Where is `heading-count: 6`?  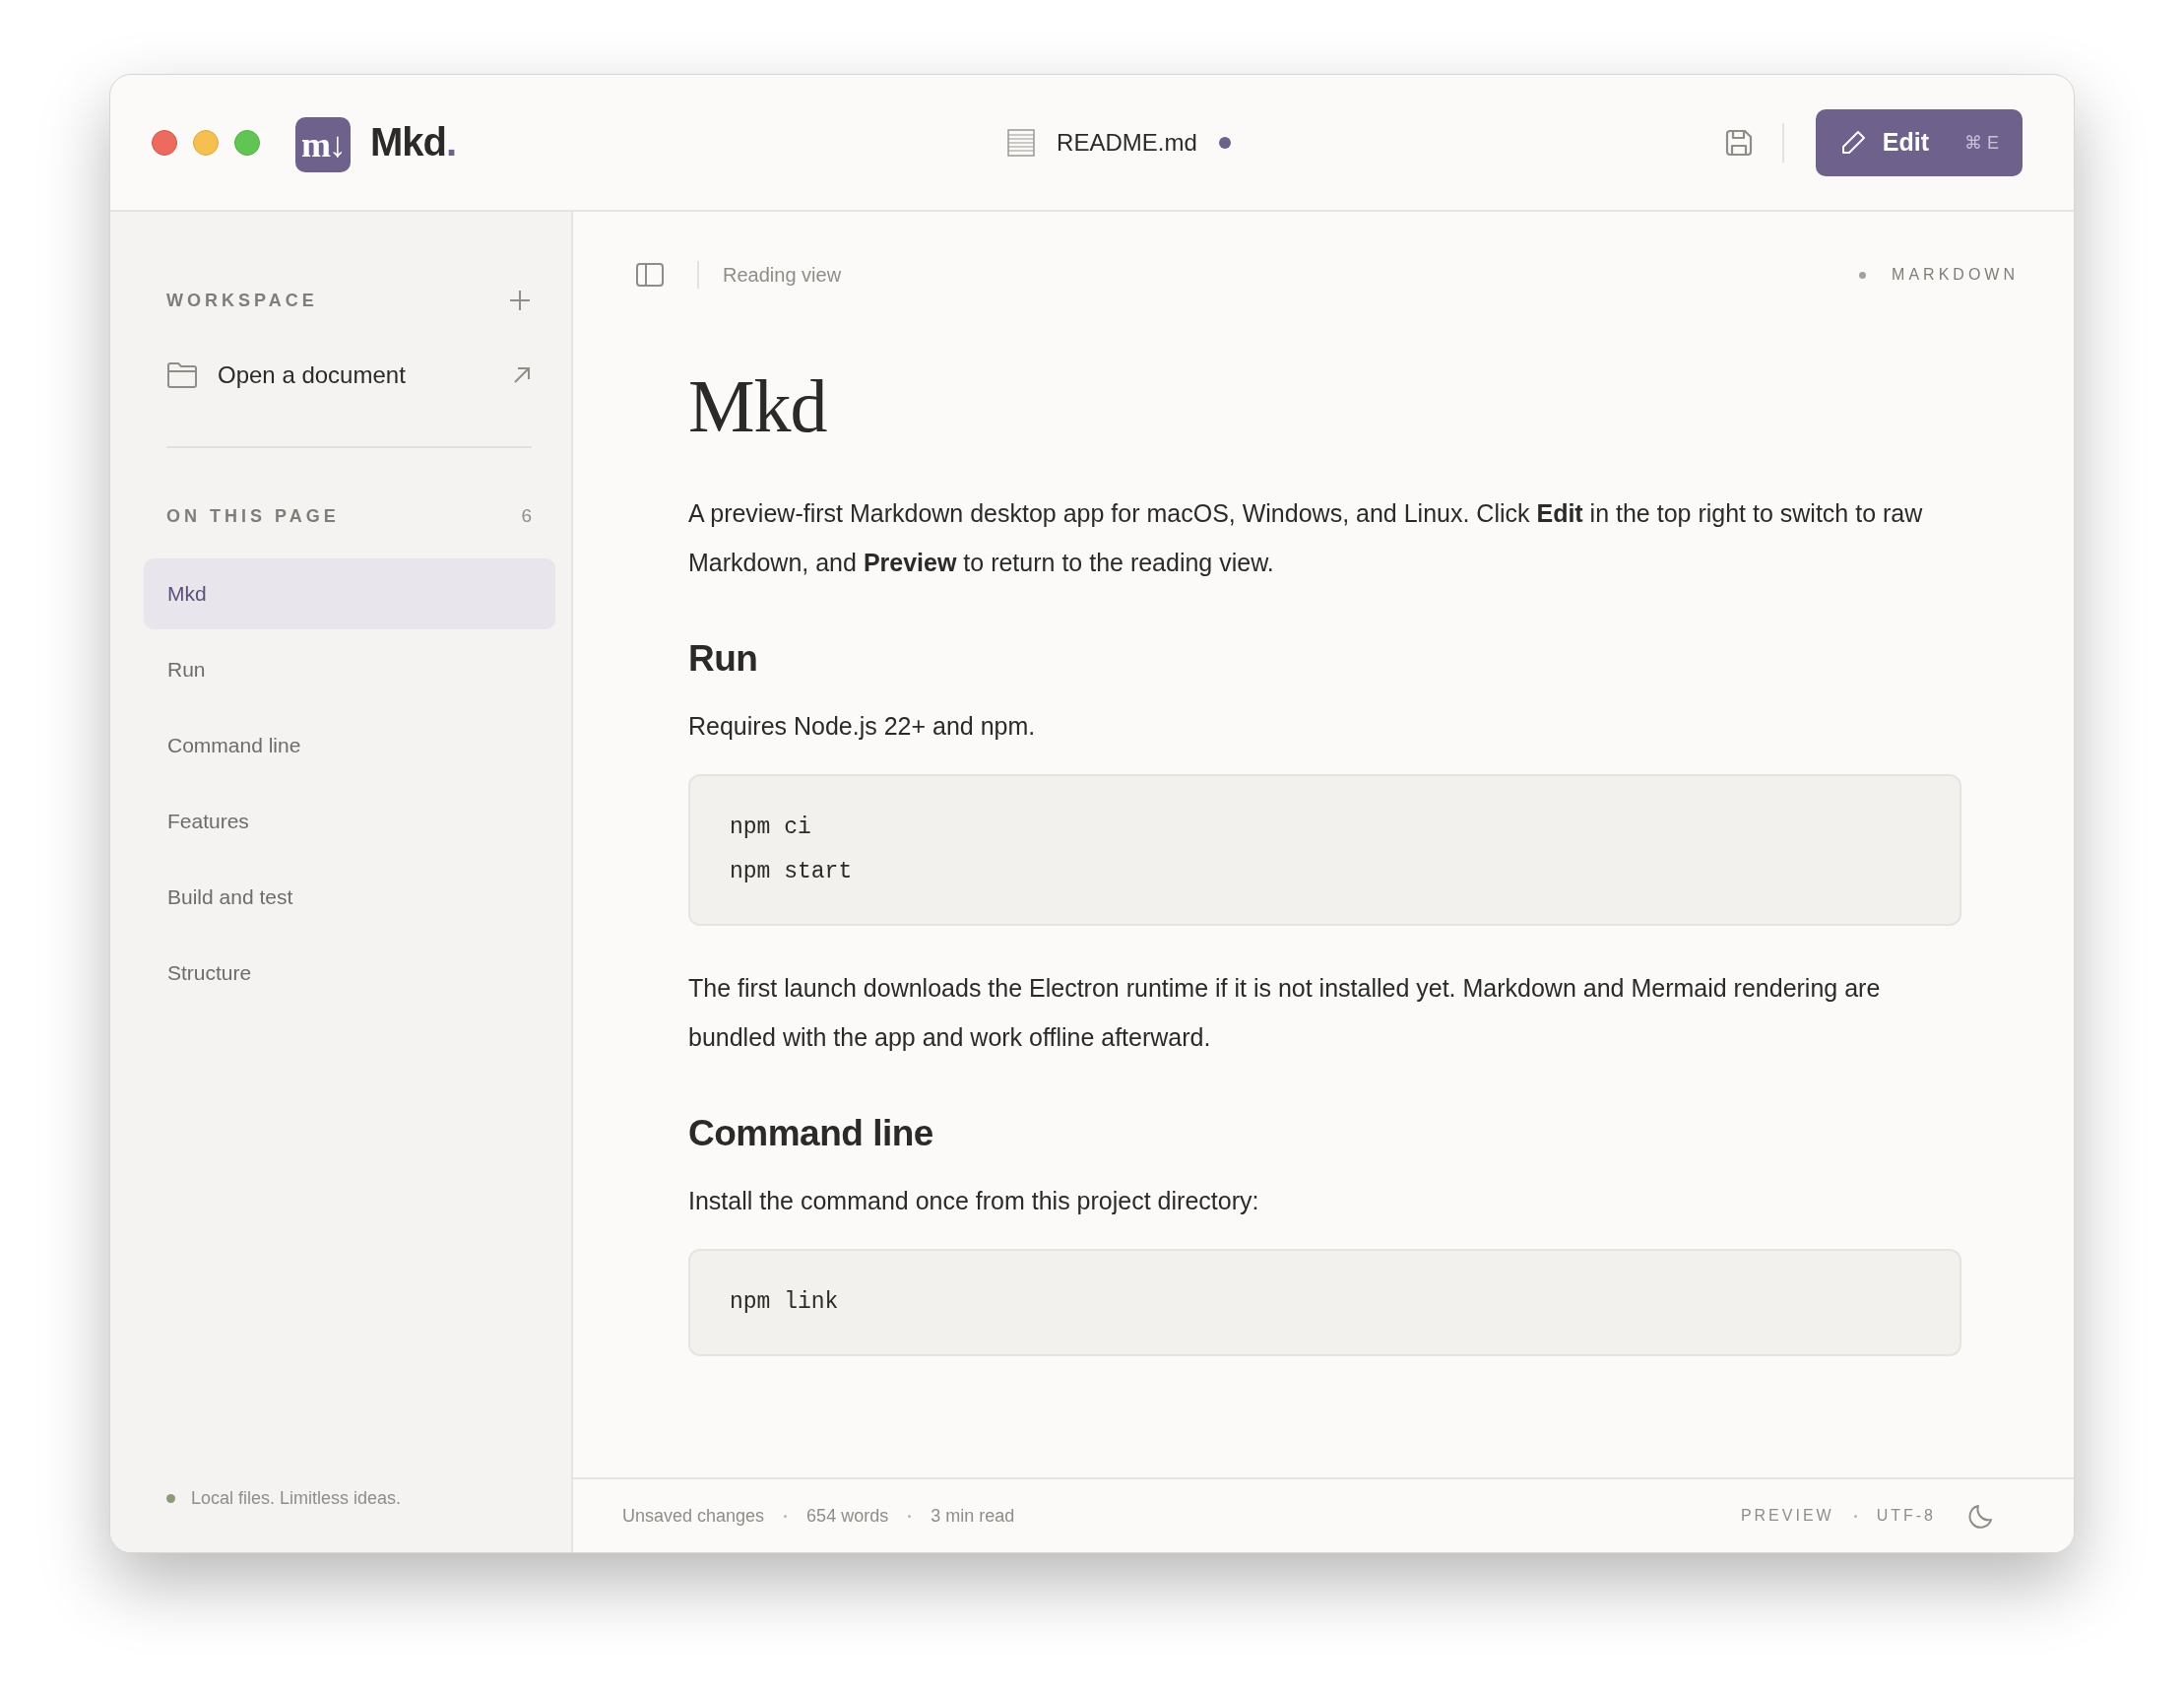 heading-count: 6 is located at coordinates (526, 516).